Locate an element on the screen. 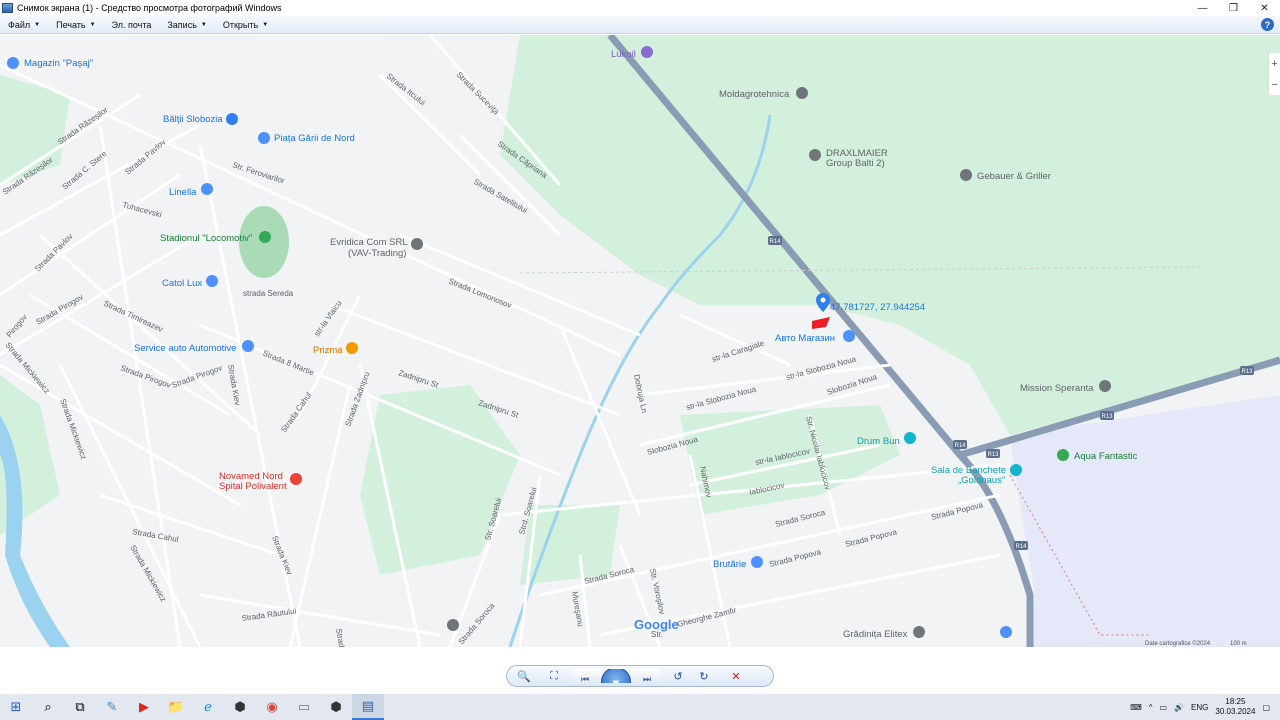 This screenshot has width=1280, height=720. zoom-icon: 🔍 is located at coordinates (524, 676).